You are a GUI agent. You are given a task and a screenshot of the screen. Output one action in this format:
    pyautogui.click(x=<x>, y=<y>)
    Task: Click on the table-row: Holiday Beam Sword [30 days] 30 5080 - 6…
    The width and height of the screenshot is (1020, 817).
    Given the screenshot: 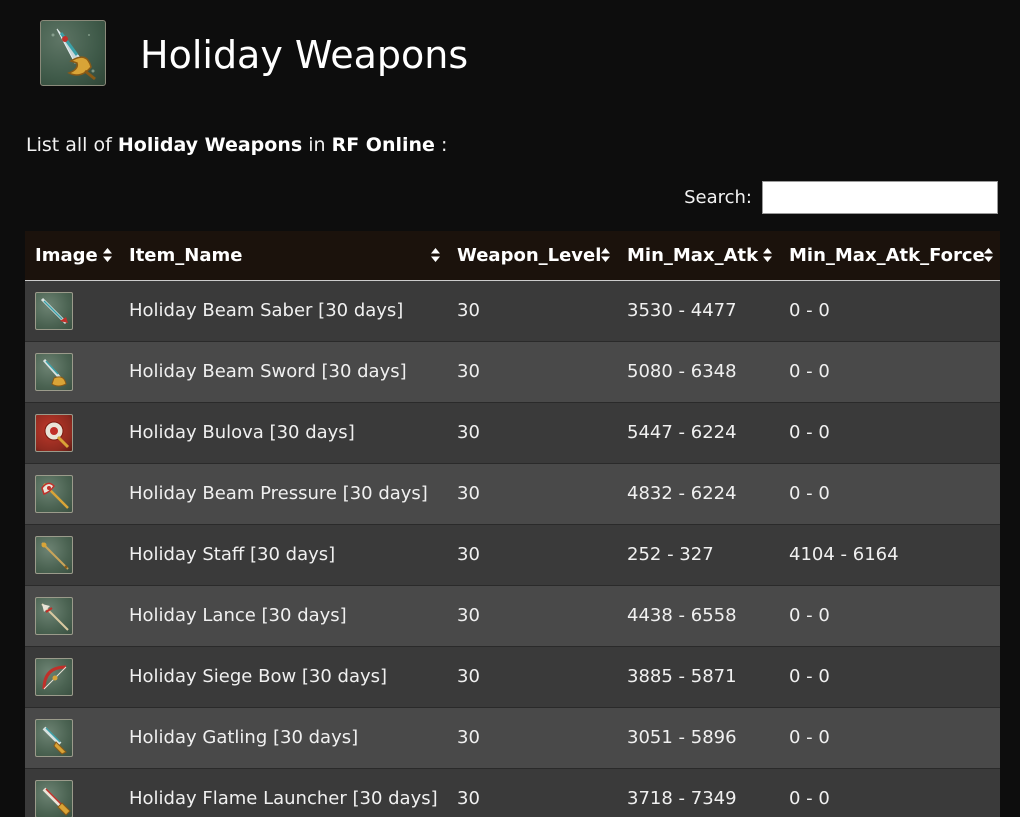 What is the action you would take?
    pyautogui.click(x=512, y=371)
    